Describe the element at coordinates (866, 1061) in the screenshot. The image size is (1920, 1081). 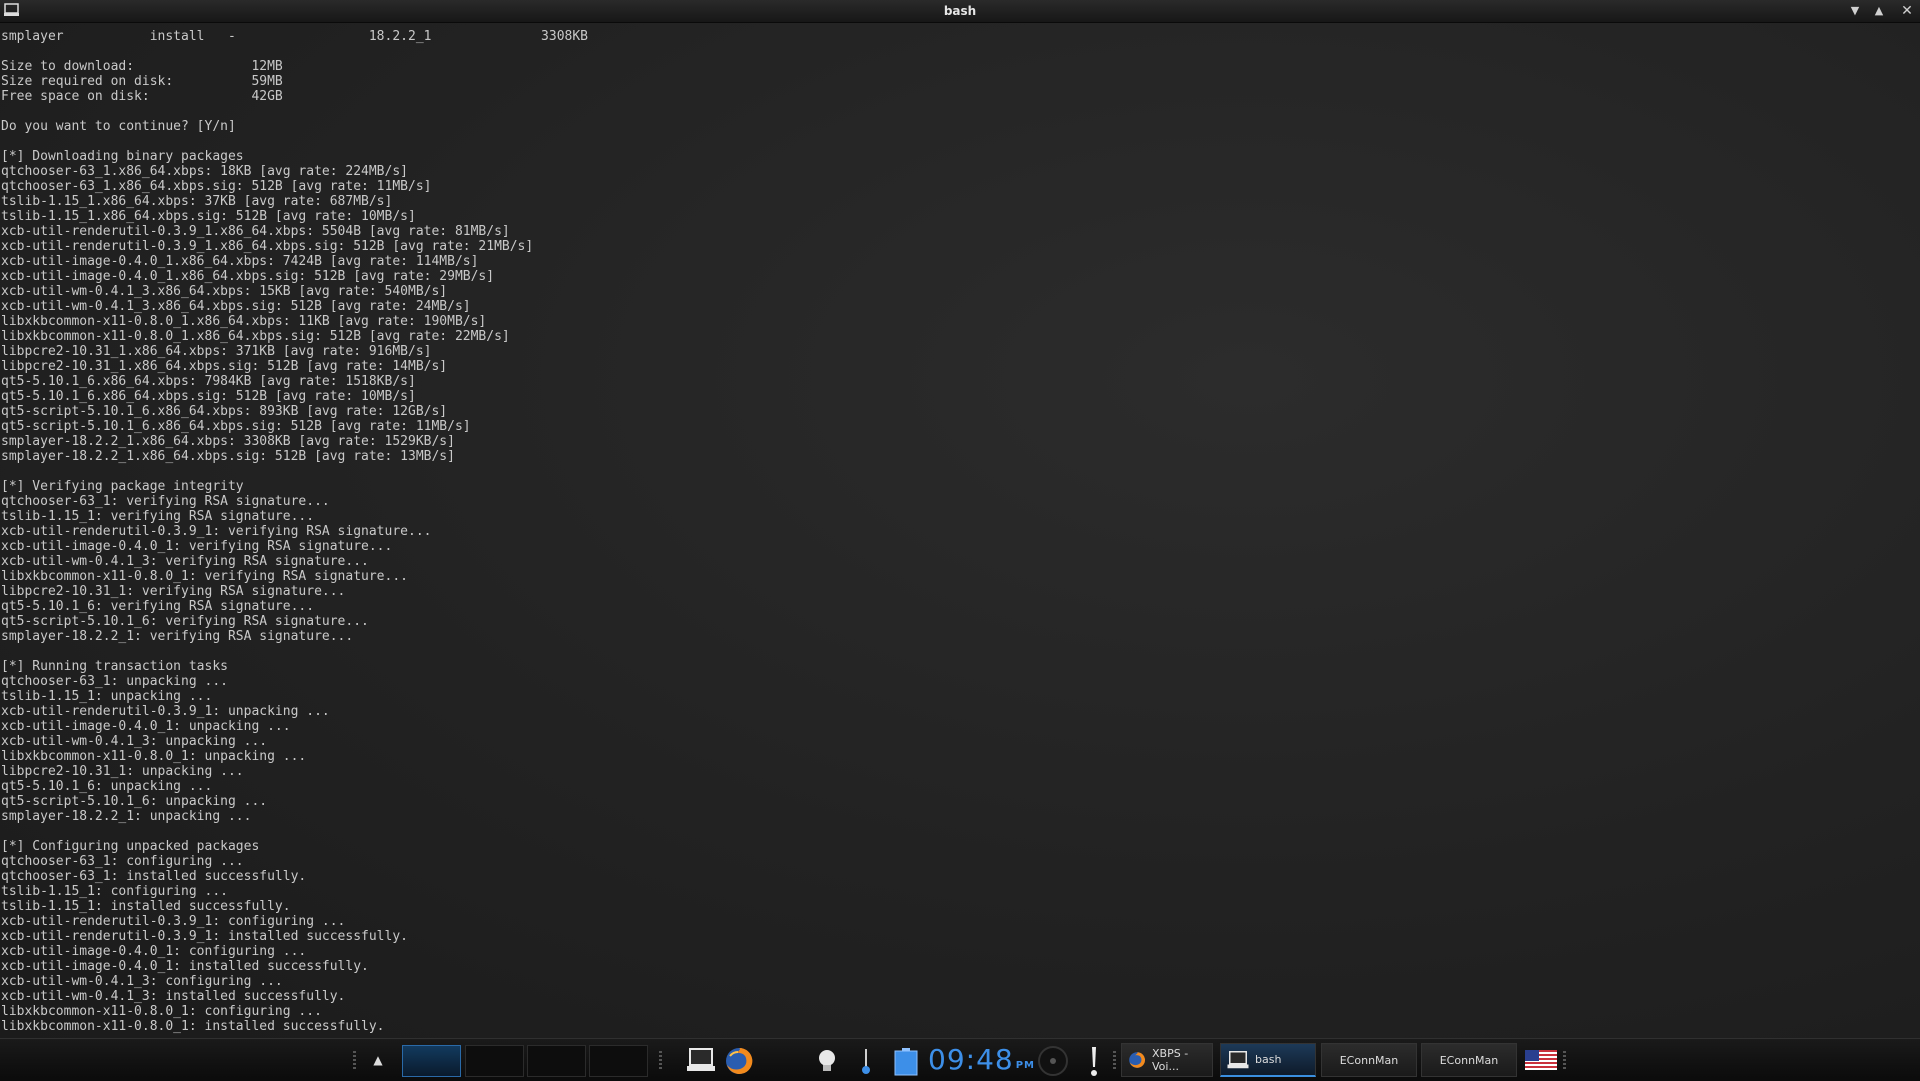
I see `thermometer-icon` at that location.